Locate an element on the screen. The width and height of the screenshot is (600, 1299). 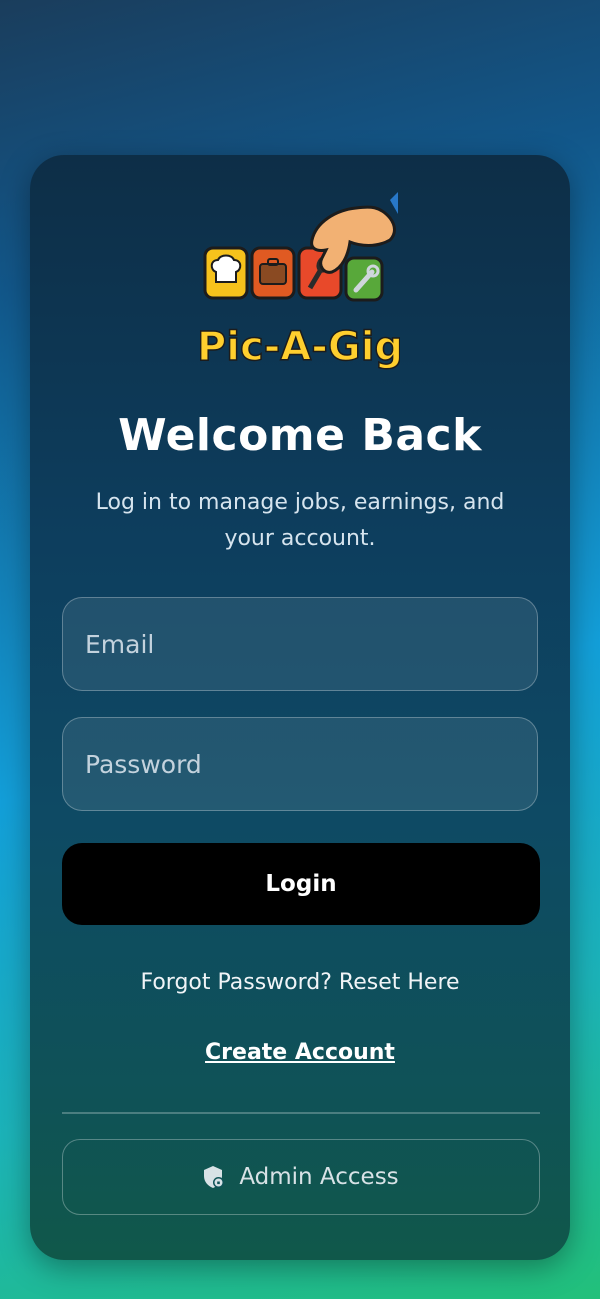
forgot-password-link: Forgot Password? Reset Here is located at coordinates (300, 982).